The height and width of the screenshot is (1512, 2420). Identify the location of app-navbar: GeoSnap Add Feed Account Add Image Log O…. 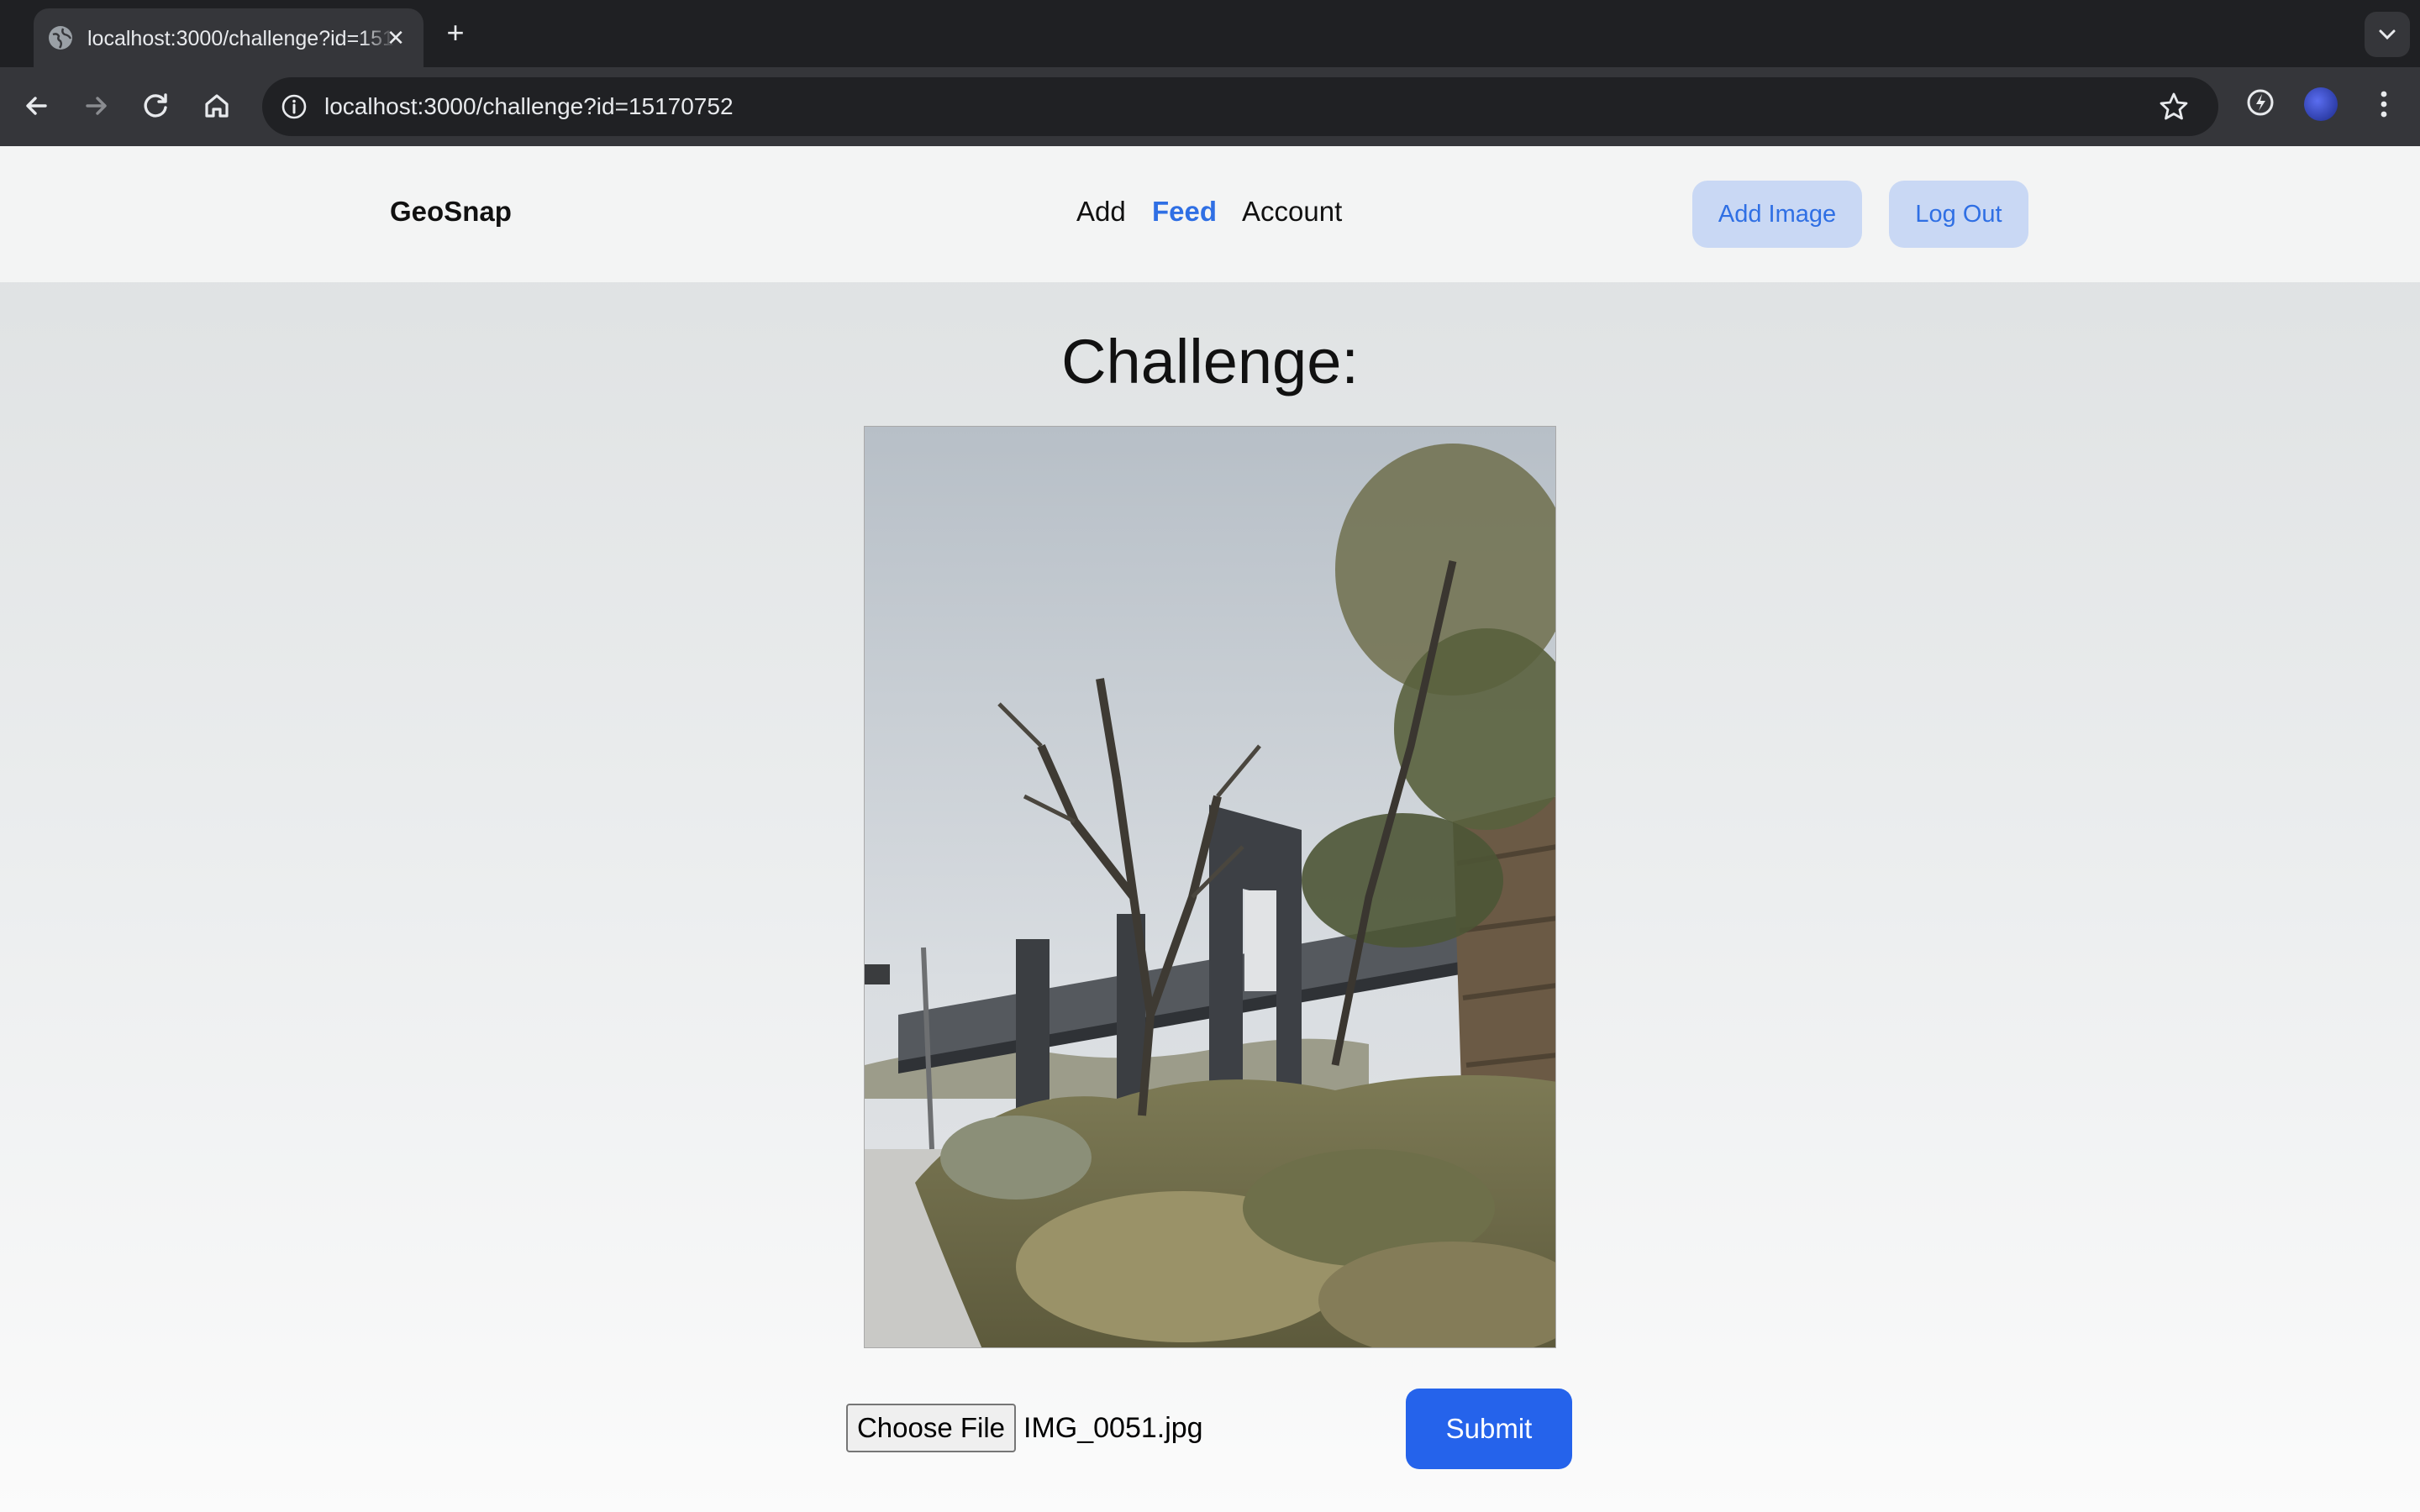
(1210, 214).